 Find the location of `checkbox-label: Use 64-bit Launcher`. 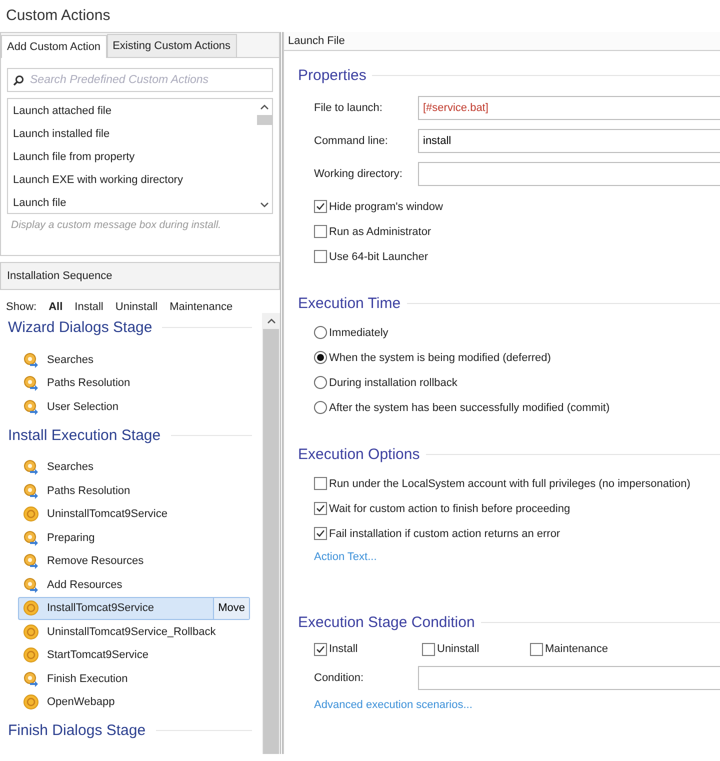

checkbox-label: Use 64-bit Launcher is located at coordinates (378, 256).